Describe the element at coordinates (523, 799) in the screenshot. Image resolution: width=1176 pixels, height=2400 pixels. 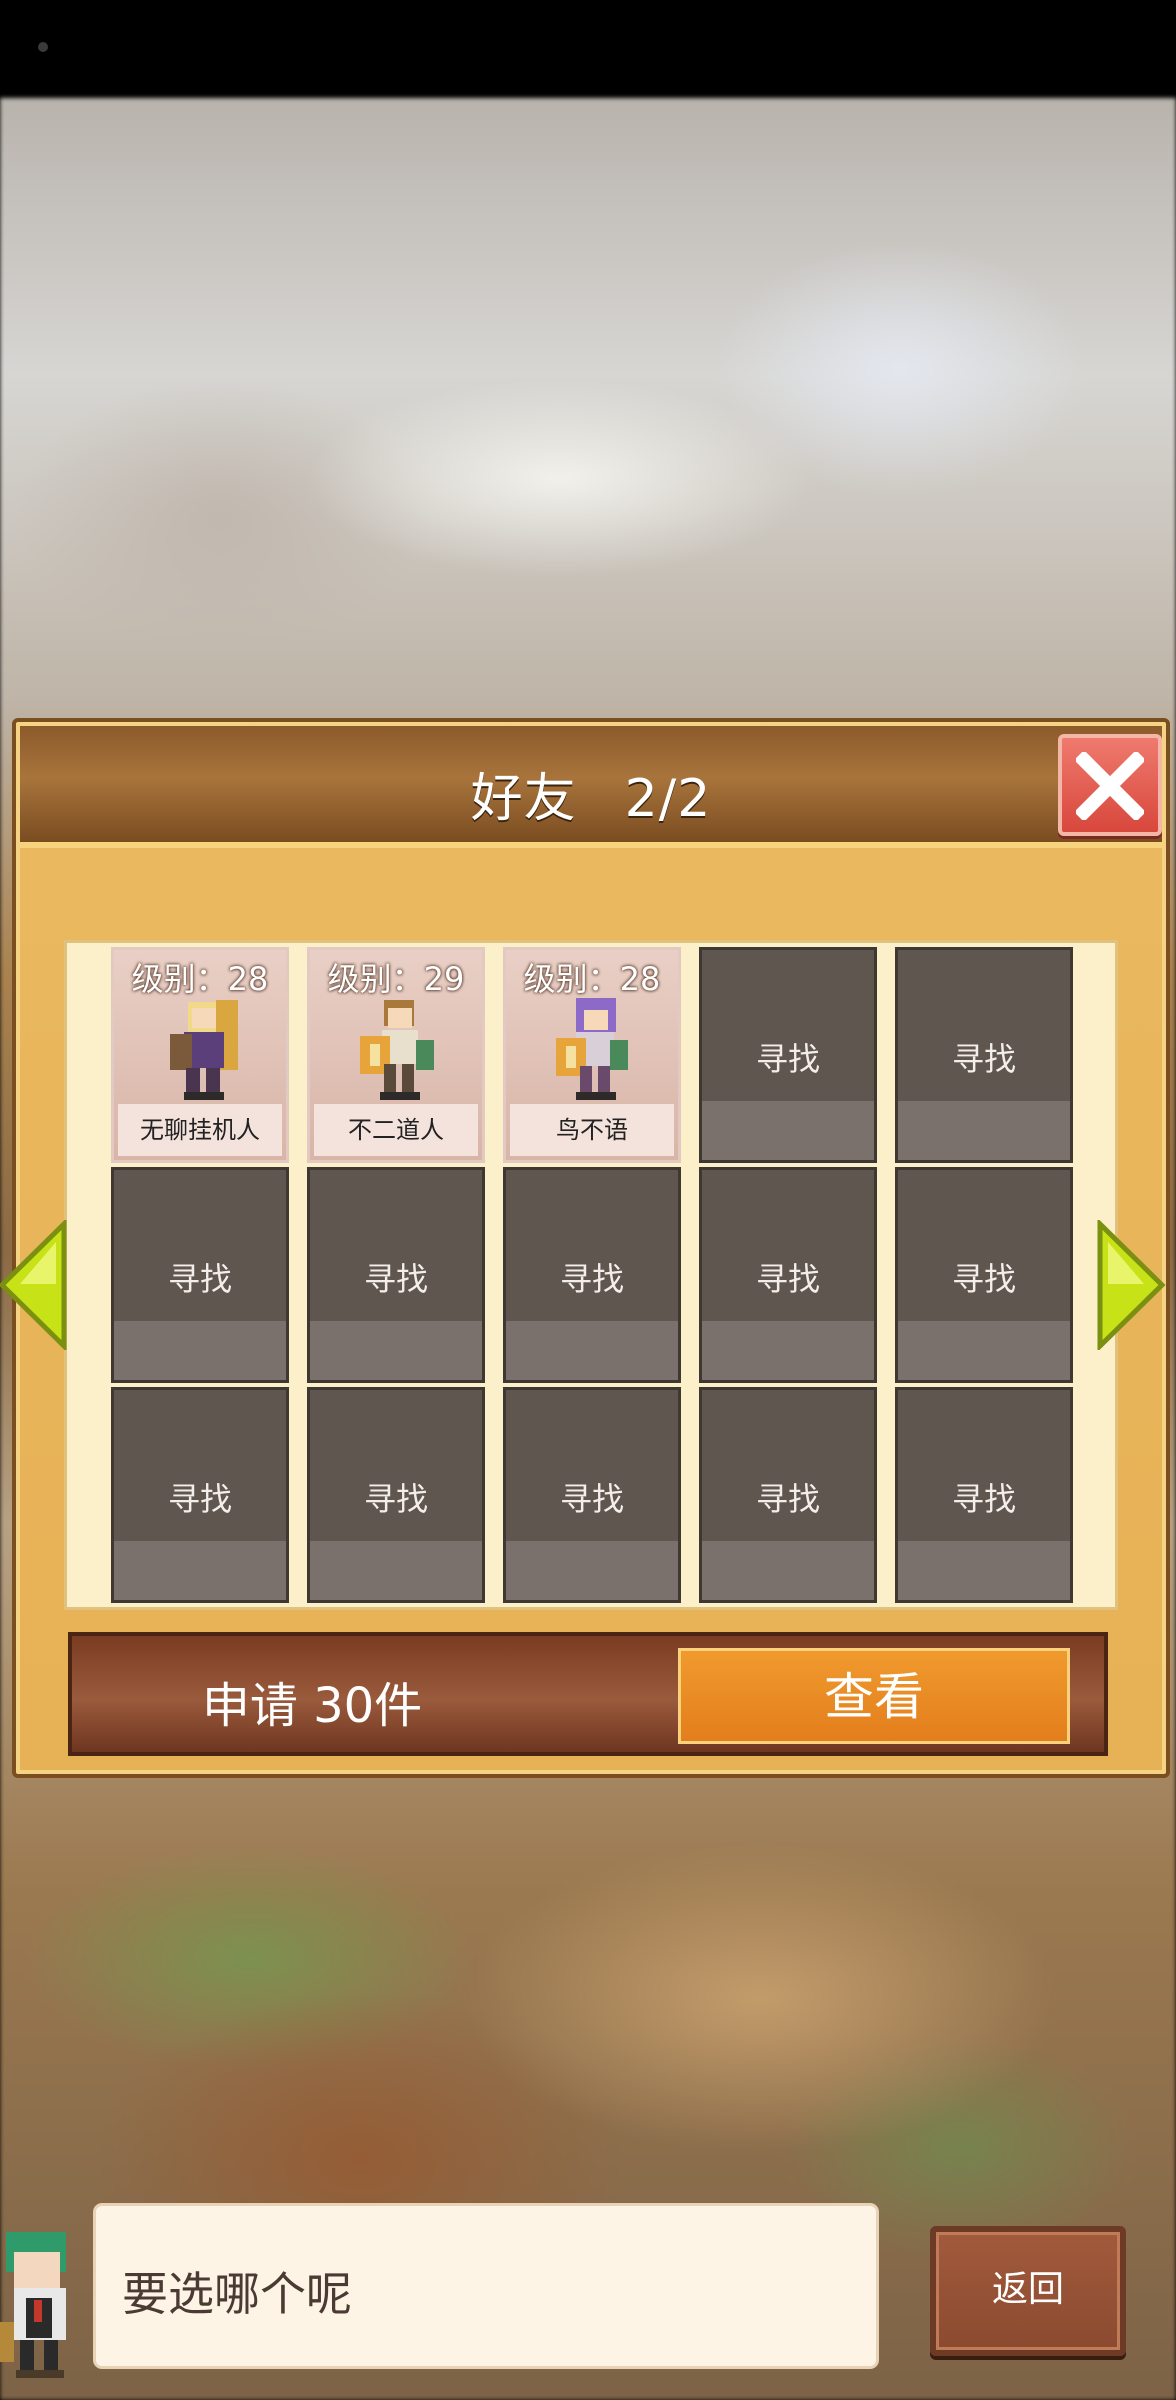
I see `dialog-title-text: 好友` at that location.